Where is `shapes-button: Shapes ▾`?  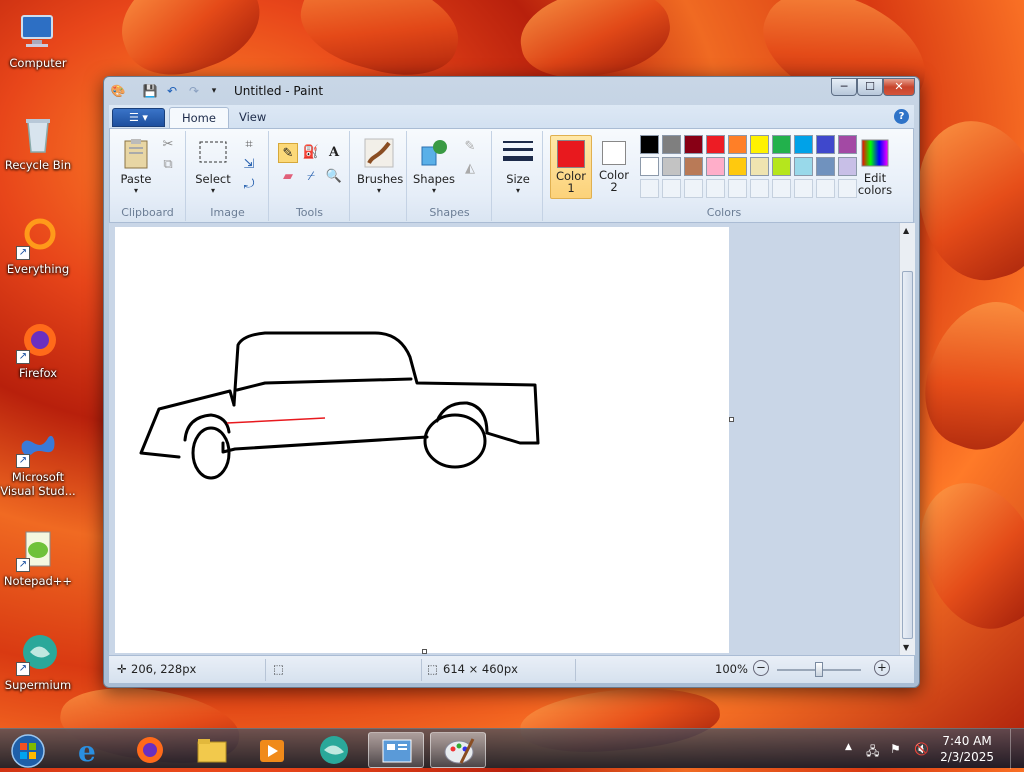
shapes-button: Shapes ▾ is located at coordinates (434, 166).